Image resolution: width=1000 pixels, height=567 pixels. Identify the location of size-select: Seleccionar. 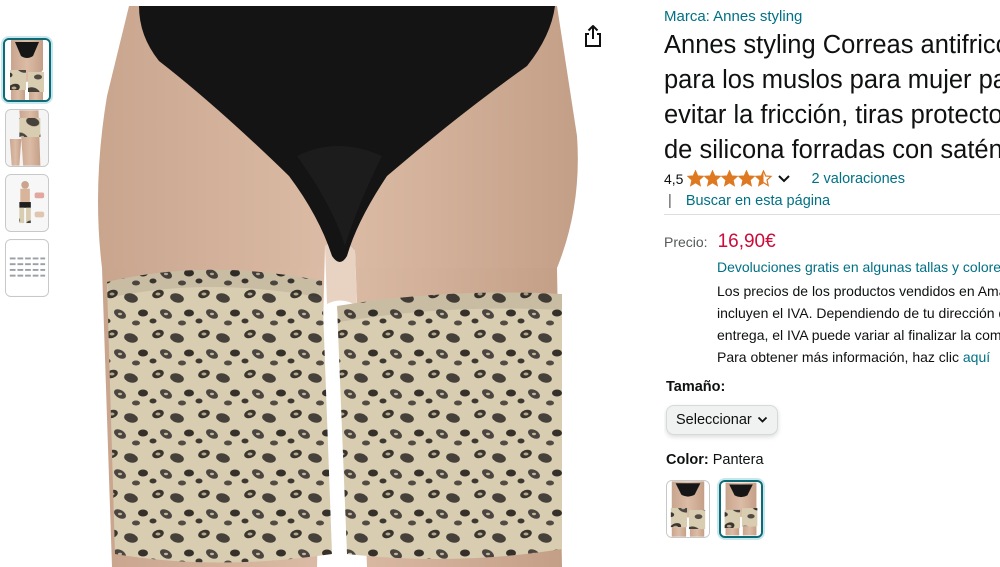
(722, 420).